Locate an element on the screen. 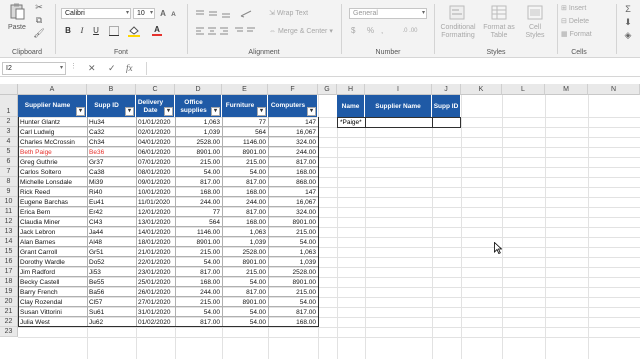 This screenshot has width=640, height=359. column-header-l: L is located at coordinates (523, 89).